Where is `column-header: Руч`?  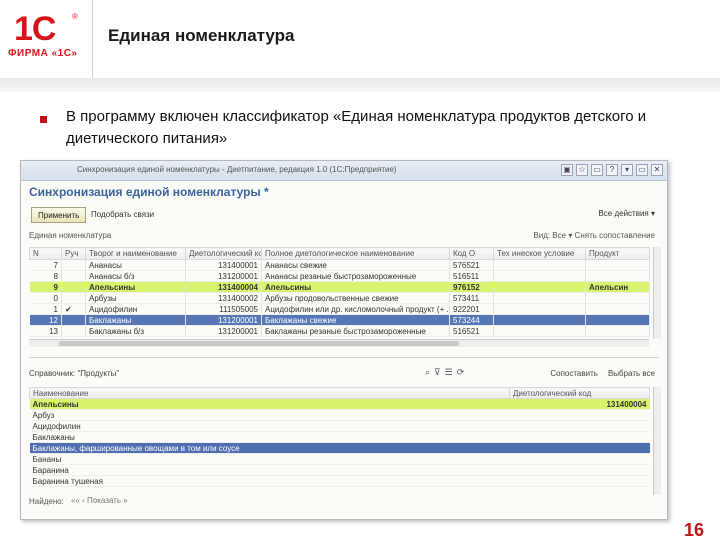 column-header: Руч is located at coordinates (73, 253).